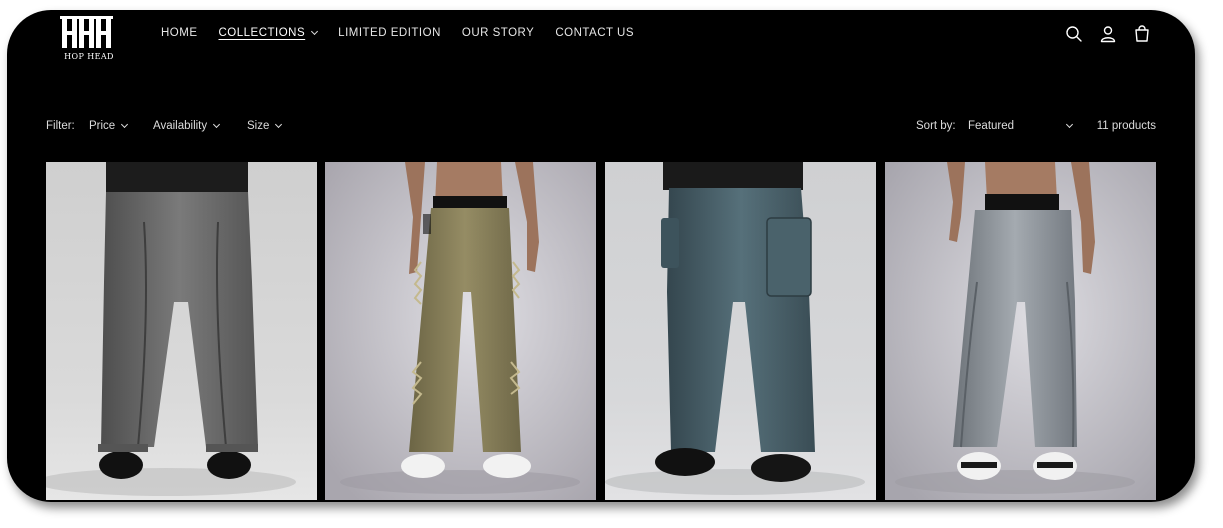 This screenshot has height=528, width=1223. I want to click on nav-limited-edition: LIMITED EDITION, so click(389, 33).